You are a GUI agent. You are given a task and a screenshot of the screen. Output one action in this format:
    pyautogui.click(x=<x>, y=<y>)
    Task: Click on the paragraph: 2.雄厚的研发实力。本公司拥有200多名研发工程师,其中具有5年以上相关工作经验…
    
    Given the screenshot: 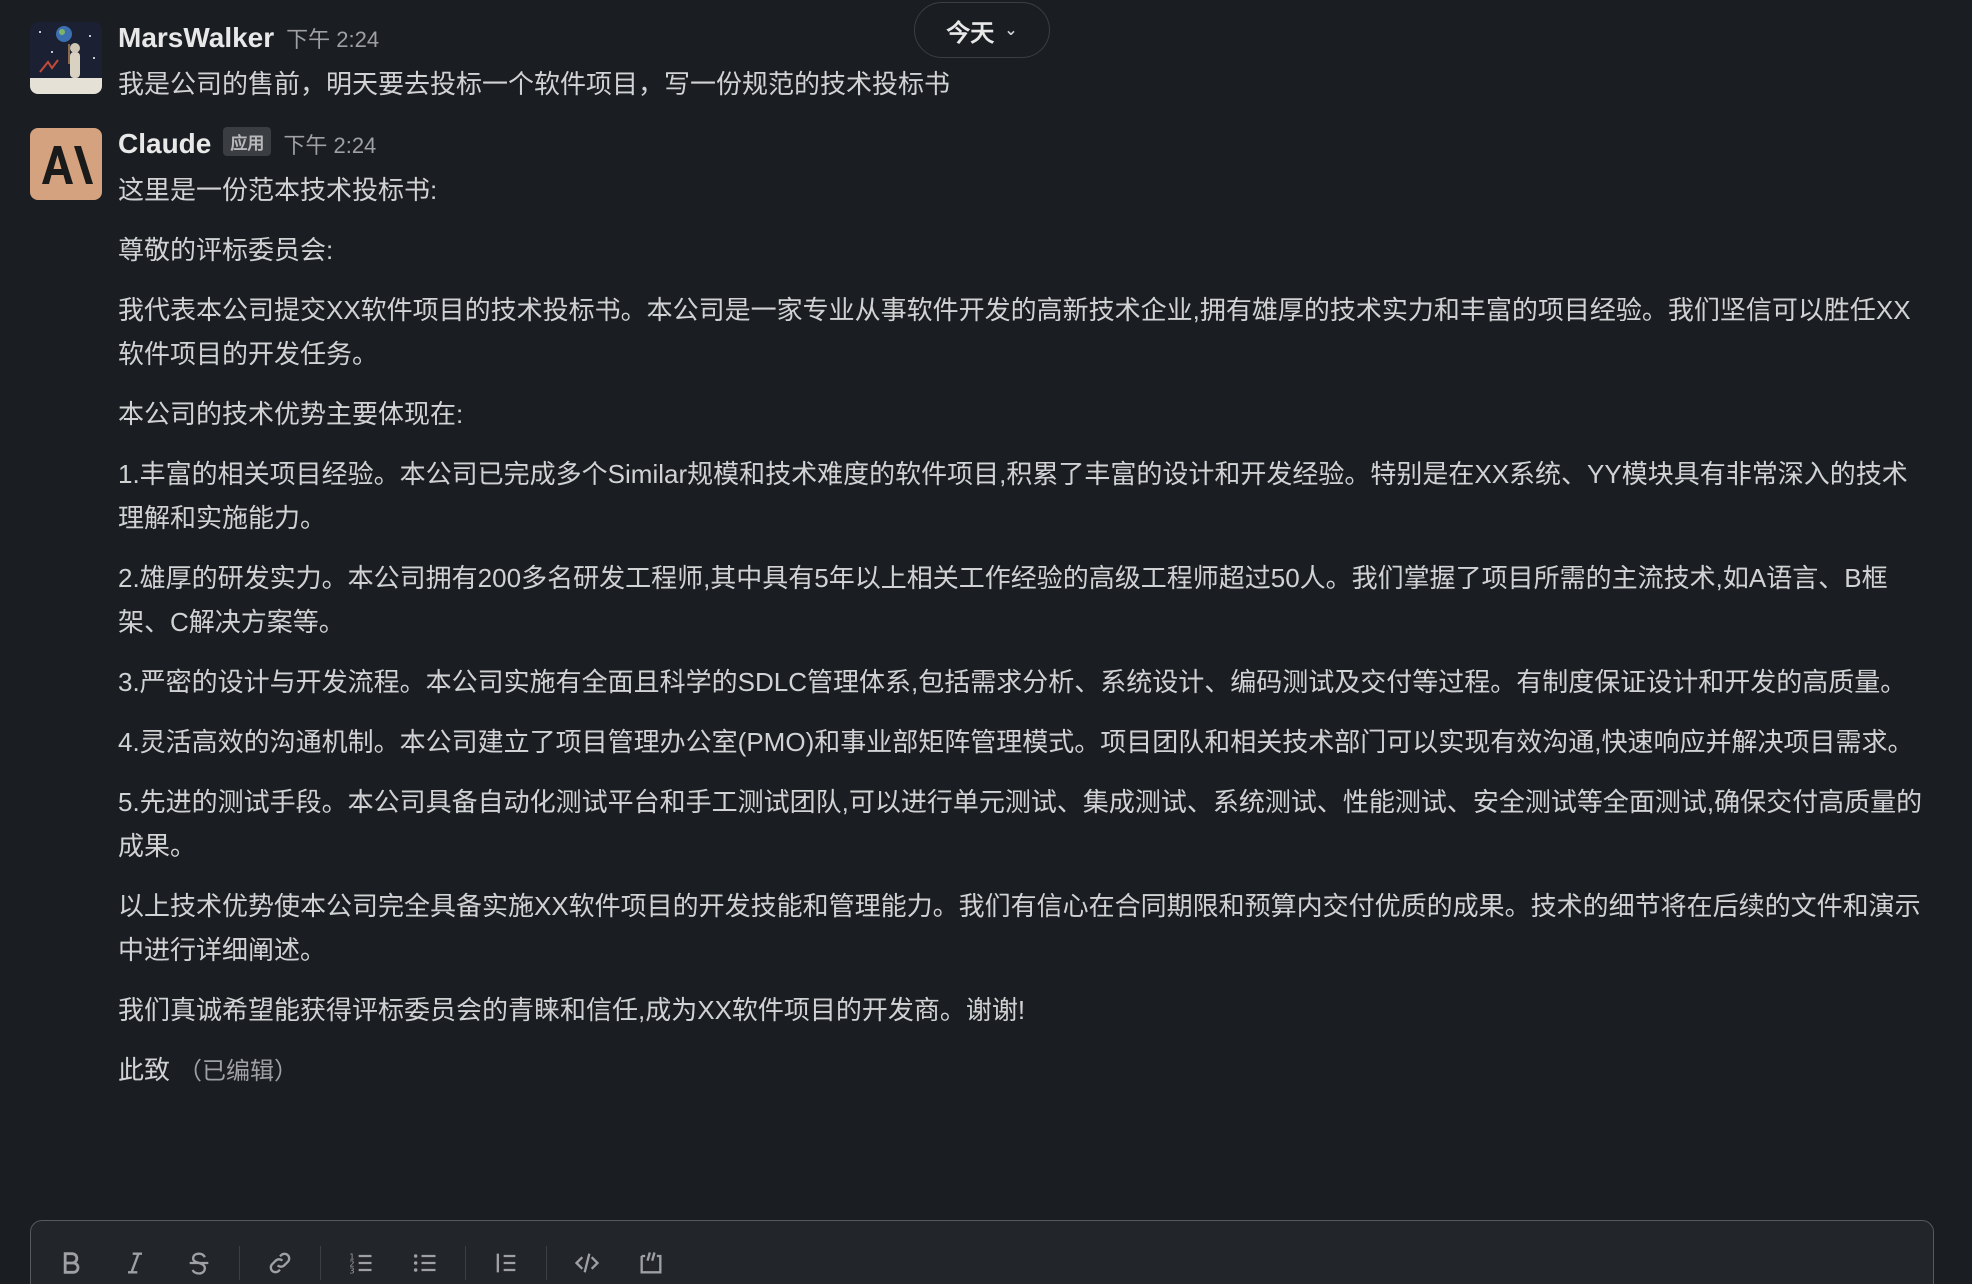 What is the action you would take?
    pyautogui.click(x=1003, y=600)
    